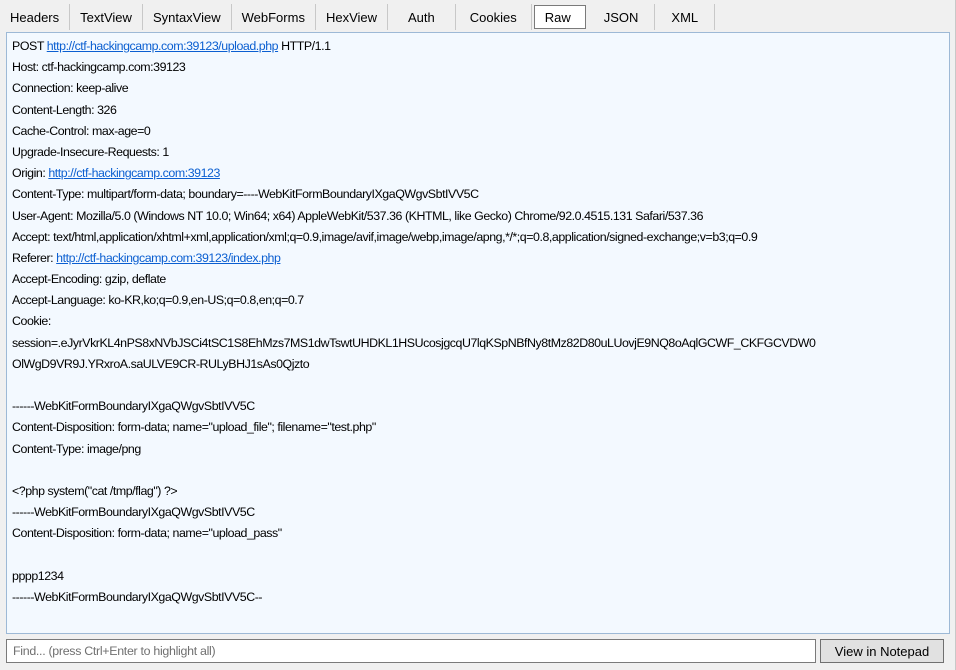 Image resolution: width=956 pixels, height=670 pixels. What do you see at coordinates (494, 17) in the screenshot?
I see `tab-cookies: Cookies` at bounding box center [494, 17].